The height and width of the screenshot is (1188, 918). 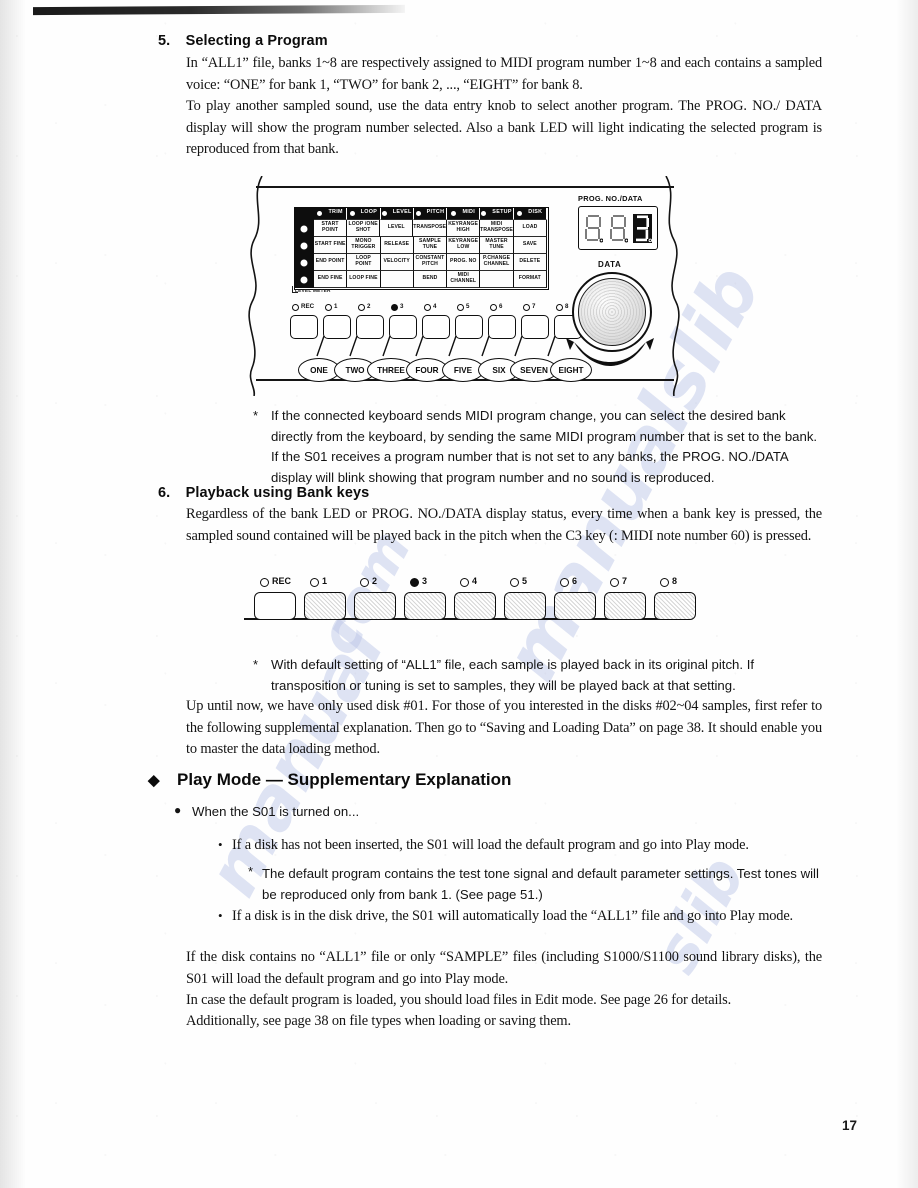 What do you see at coordinates (331, 213) in the screenshot?
I see `matrix-header-trim: TRIM` at bounding box center [331, 213].